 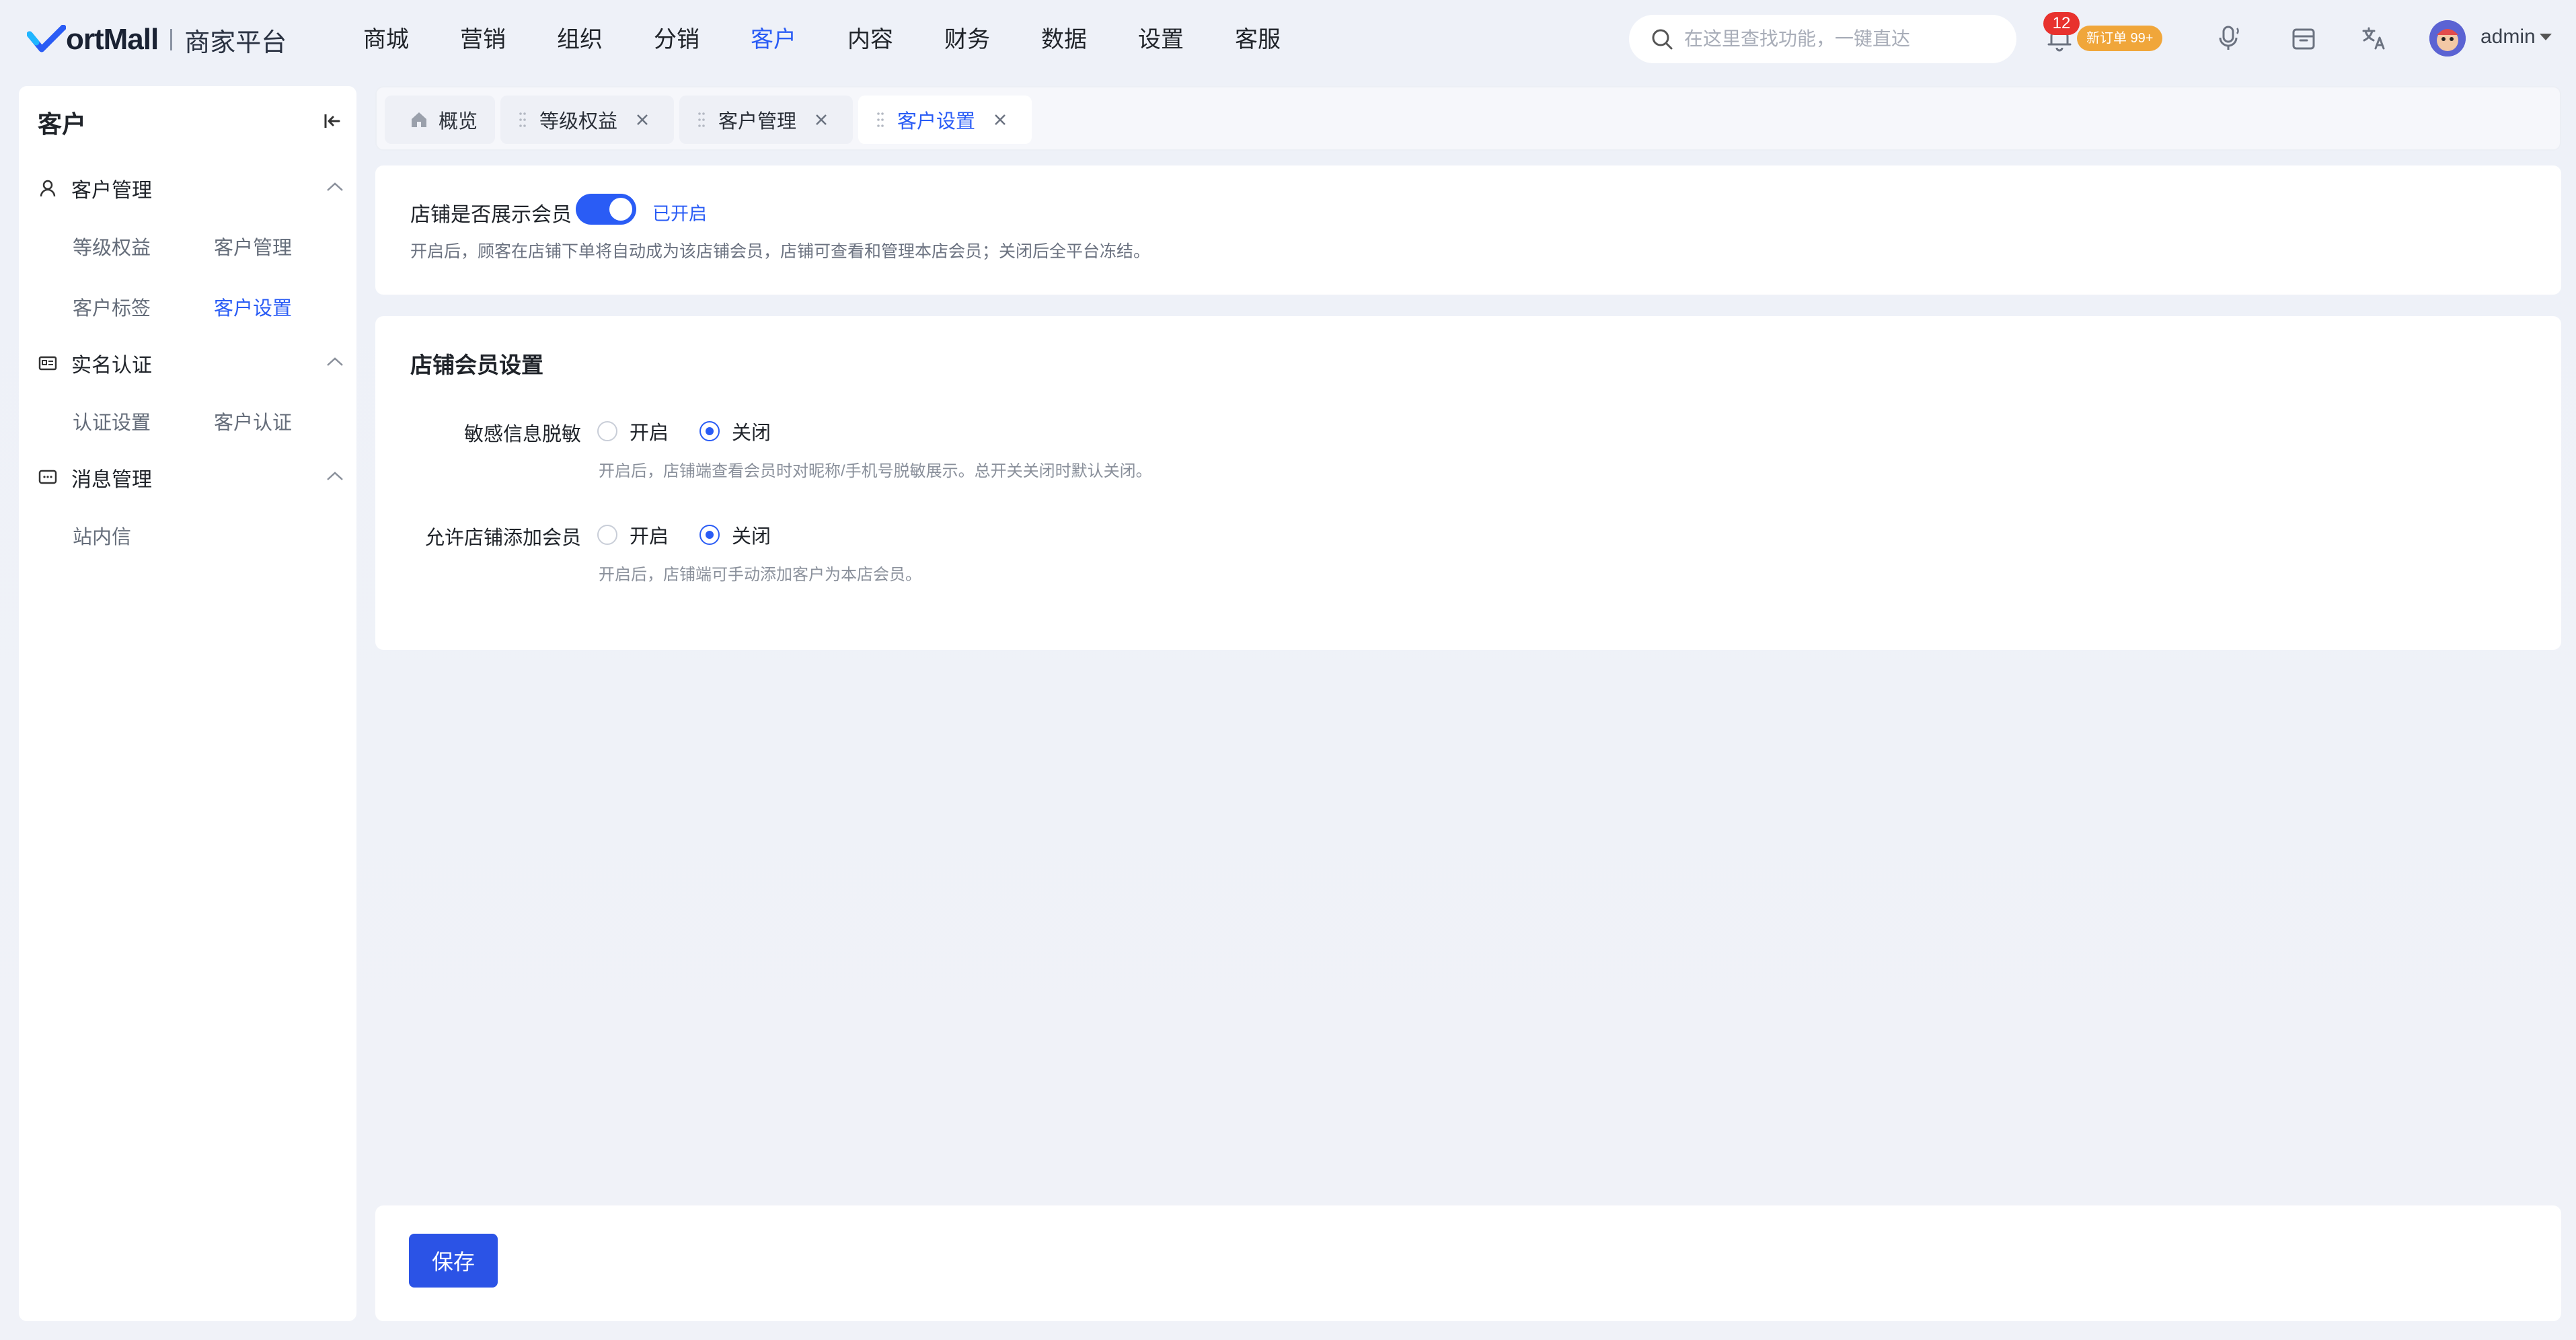 I want to click on sidebar-item-customer-auth: 客户认证, so click(x=253, y=421).